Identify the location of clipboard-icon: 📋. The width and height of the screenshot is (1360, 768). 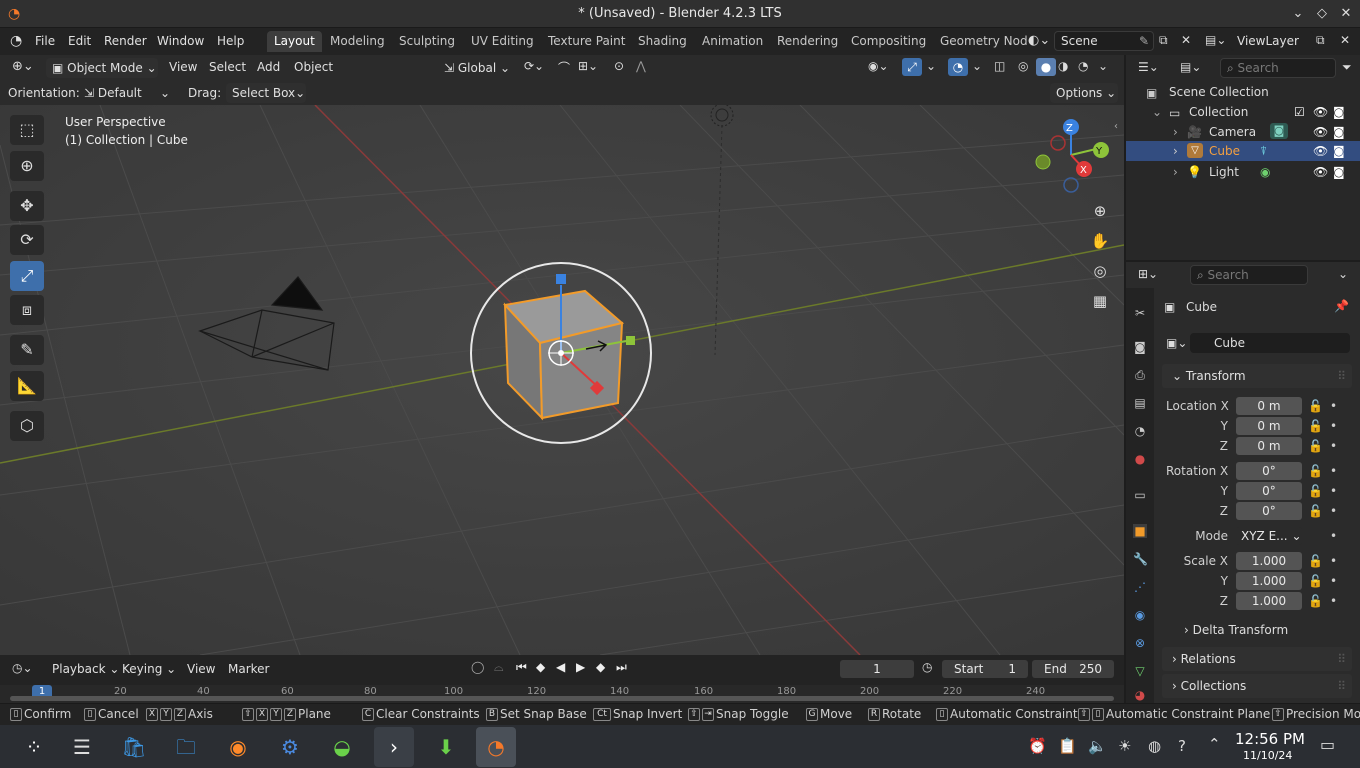
(1067, 746).